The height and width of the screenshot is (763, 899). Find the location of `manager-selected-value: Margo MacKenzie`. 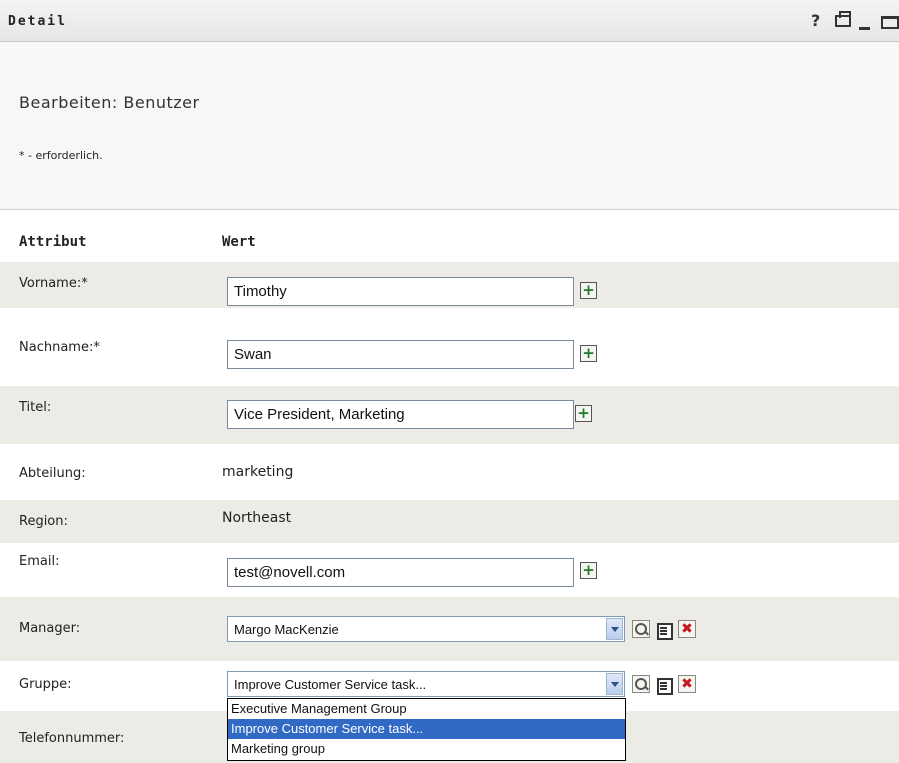

manager-selected-value: Margo MacKenzie is located at coordinates (286, 629).